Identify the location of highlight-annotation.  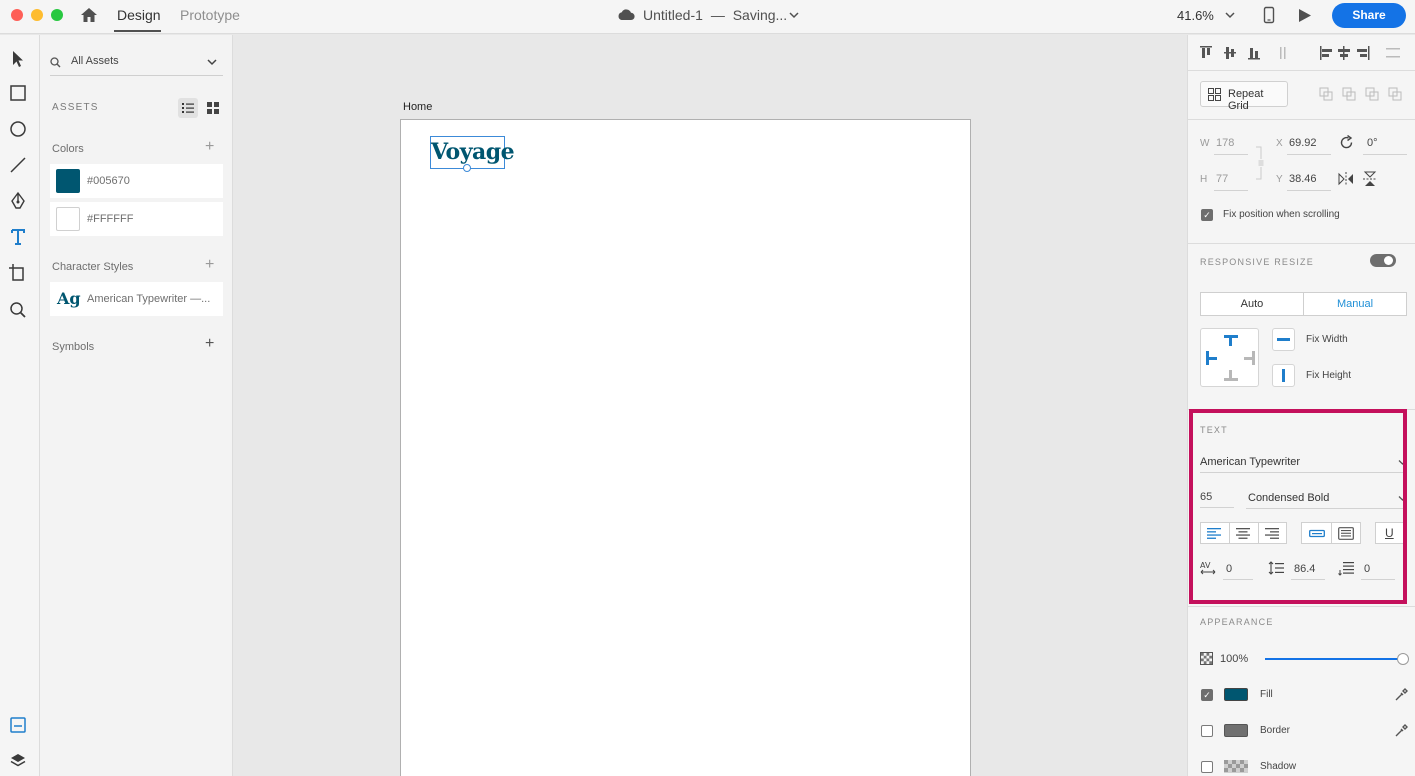
(1298, 506).